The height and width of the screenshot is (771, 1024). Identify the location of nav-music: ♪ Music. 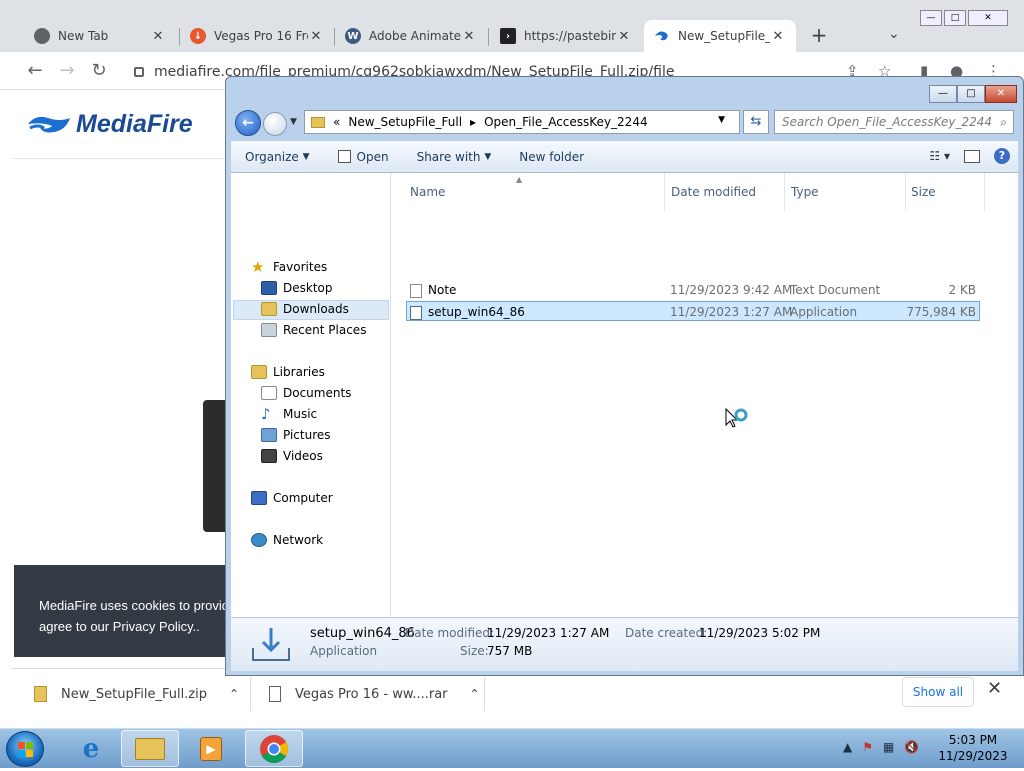
(289, 414).